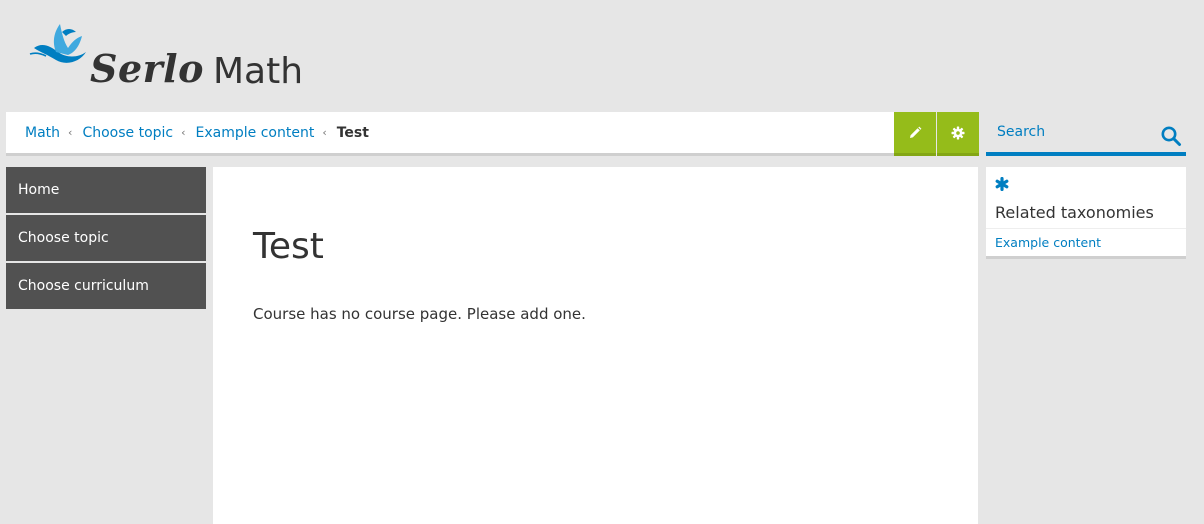 The image size is (1204, 524). I want to click on related-taxonomies-panel: Related taxonomies Example content, so click(1086, 213).